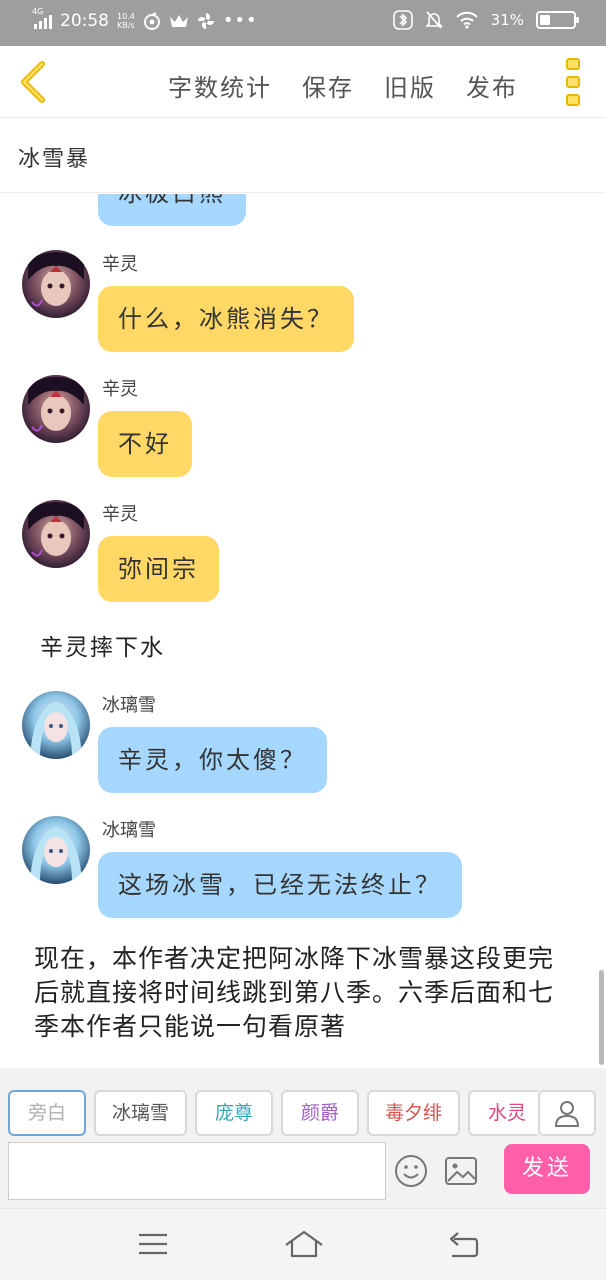 The image size is (606, 1280). What do you see at coordinates (328, 85) in the screenshot?
I see `save-button: 保存` at bounding box center [328, 85].